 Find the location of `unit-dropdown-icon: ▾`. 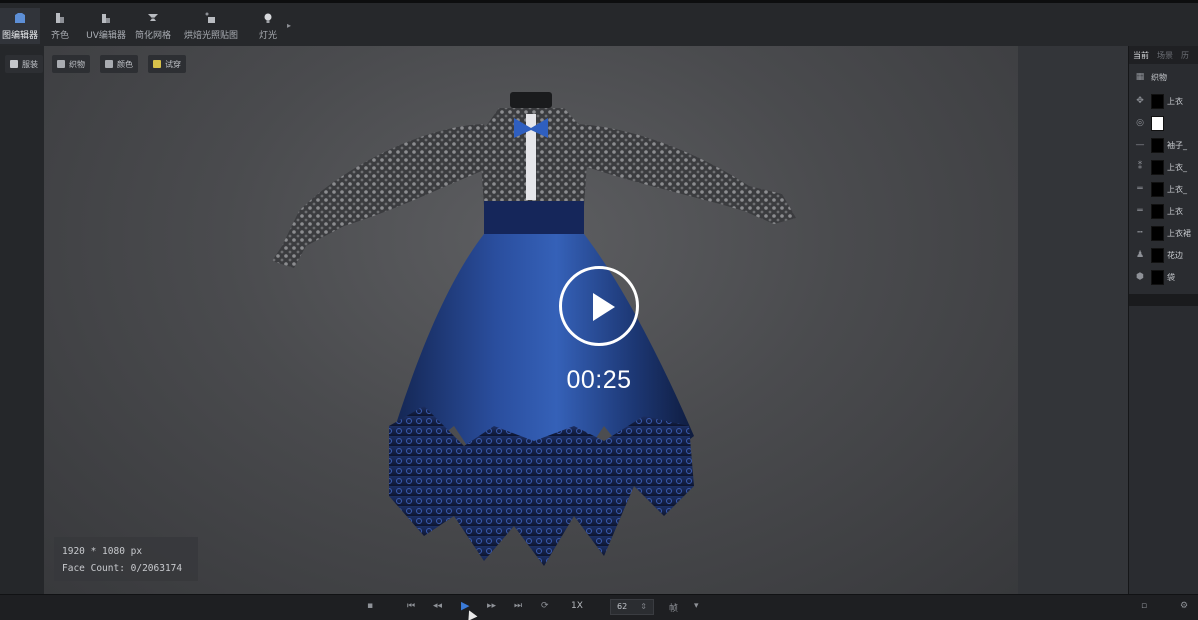

unit-dropdown-icon: ▾ is located at coordinates (696, 606).